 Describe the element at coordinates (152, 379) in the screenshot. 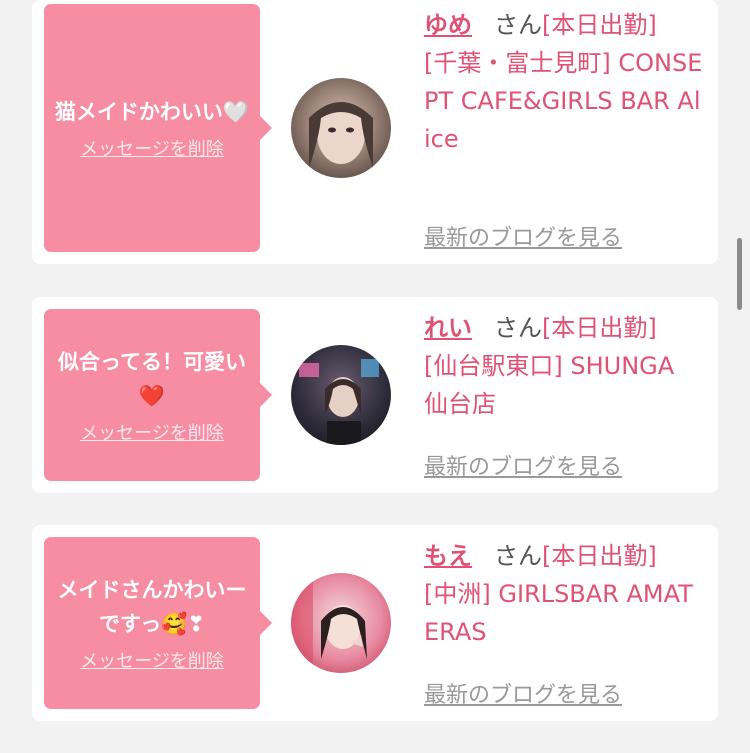

I see `message-text: 似合ってる！可愛い❤️` at that location.